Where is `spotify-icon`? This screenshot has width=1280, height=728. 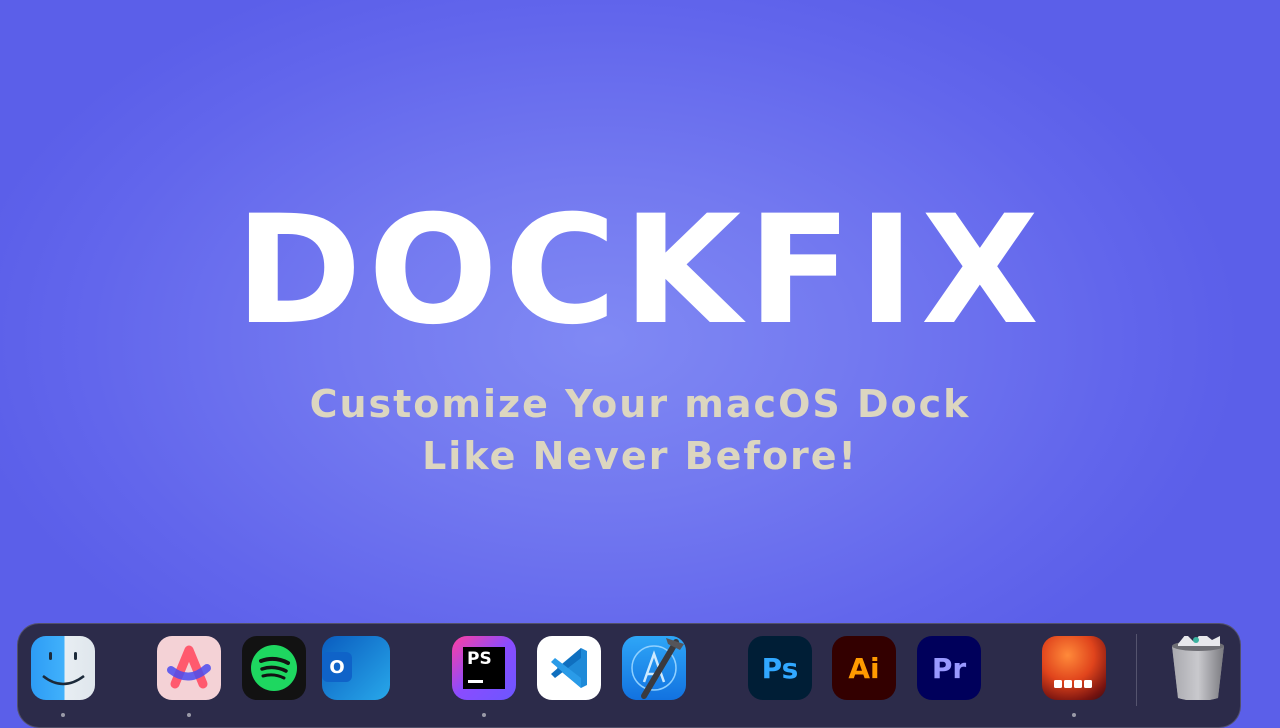 spotify-icon is located at coordinates (274, 668).